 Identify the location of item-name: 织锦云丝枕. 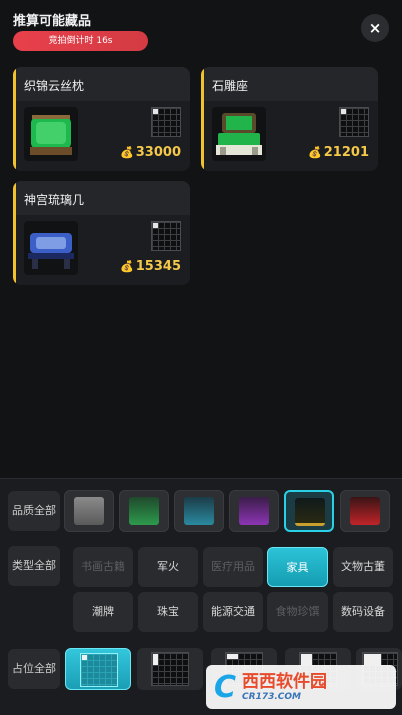
(54, 86).